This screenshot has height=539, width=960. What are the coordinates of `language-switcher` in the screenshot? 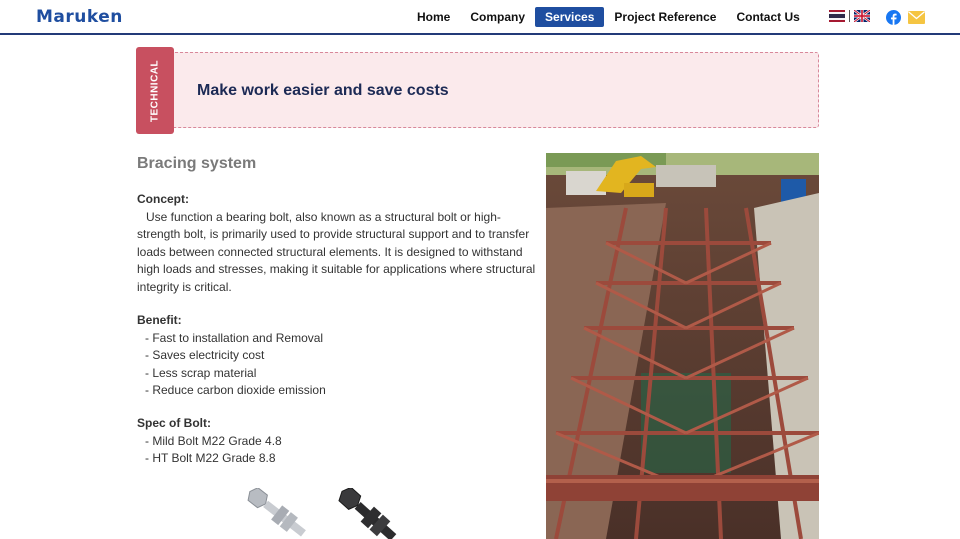 It's located at (849, 16).